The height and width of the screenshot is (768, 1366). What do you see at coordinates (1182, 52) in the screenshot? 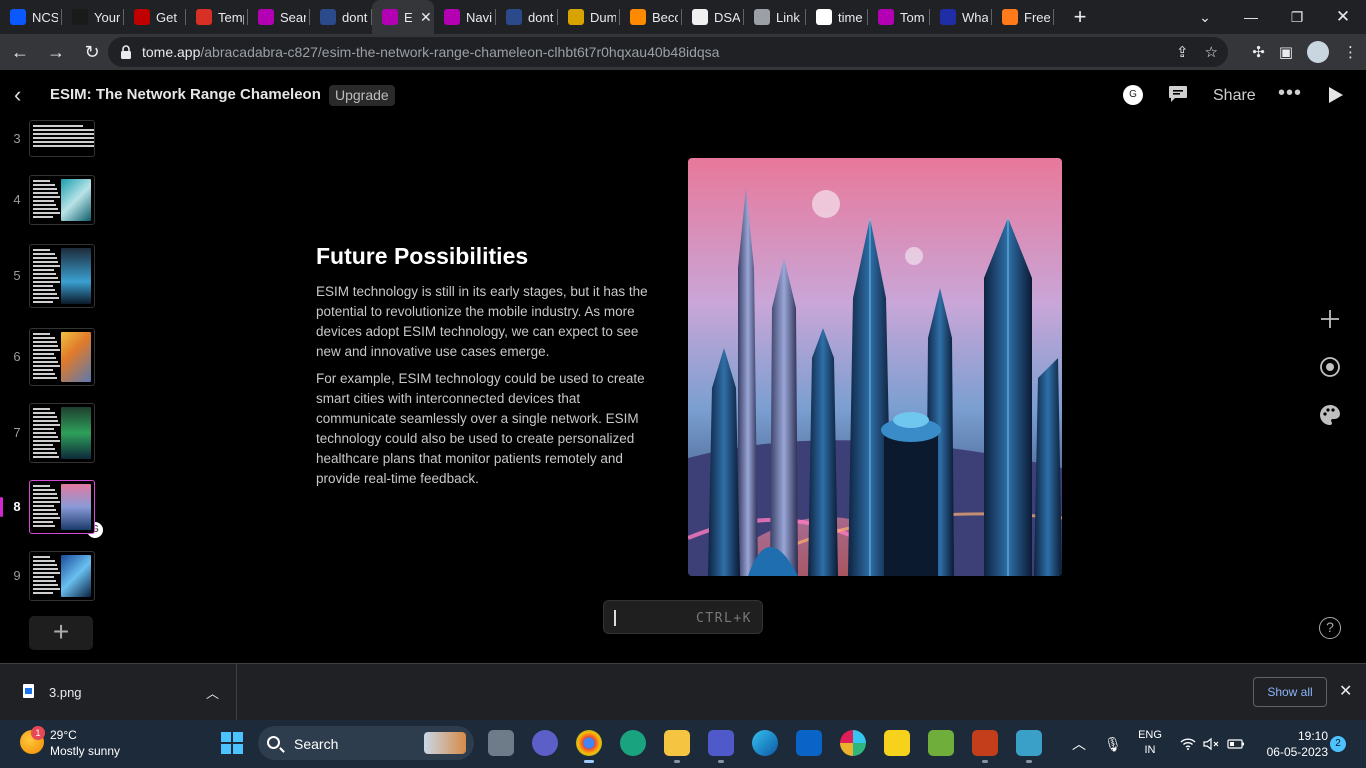
I see `share-page-icon: ⇪` at bounding box center [1182, 52].